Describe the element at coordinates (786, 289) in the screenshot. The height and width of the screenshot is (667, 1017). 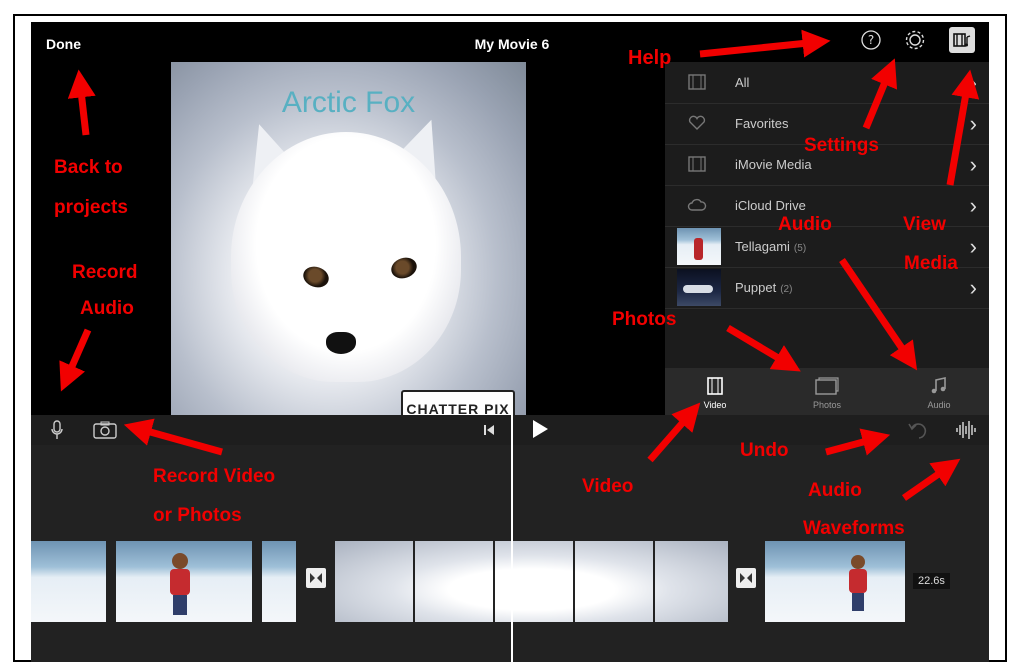
I see `media-item-count: (2)` at that location.